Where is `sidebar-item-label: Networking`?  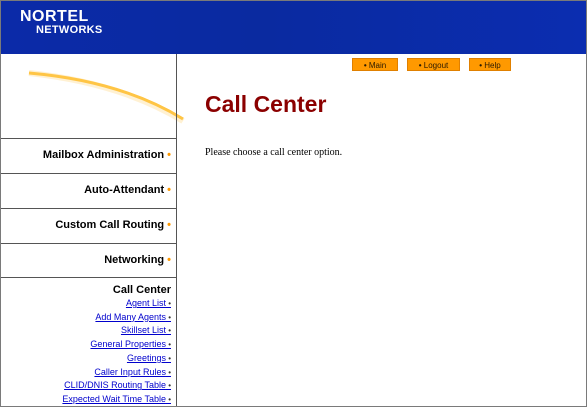
sidebar-item-label: Networking is located at coordinates (134, 260).